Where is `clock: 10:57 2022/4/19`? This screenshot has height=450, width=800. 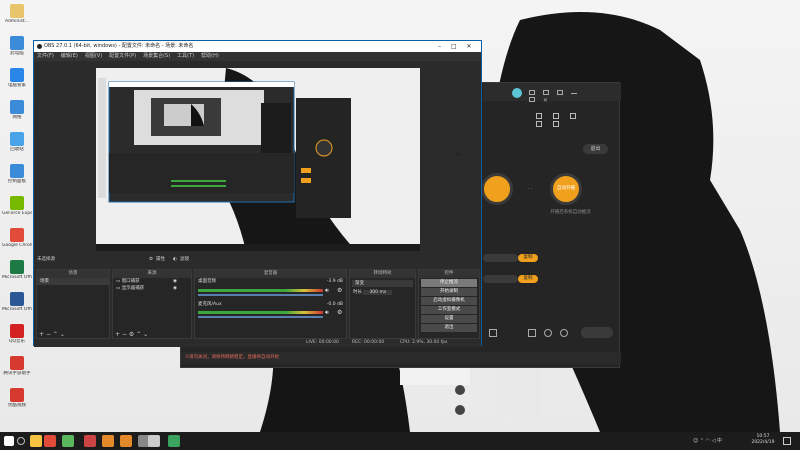
clock: 10:57 2022/4/19 is located at coordinates (763, 440).